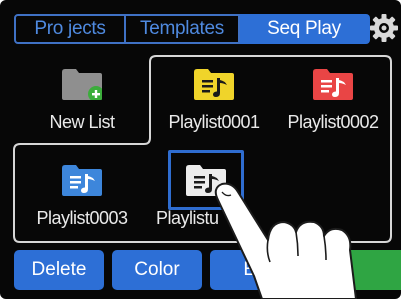  Describe the element at coordinates (157, 270) in the screenshot. I see `color-button: Color` at that location.